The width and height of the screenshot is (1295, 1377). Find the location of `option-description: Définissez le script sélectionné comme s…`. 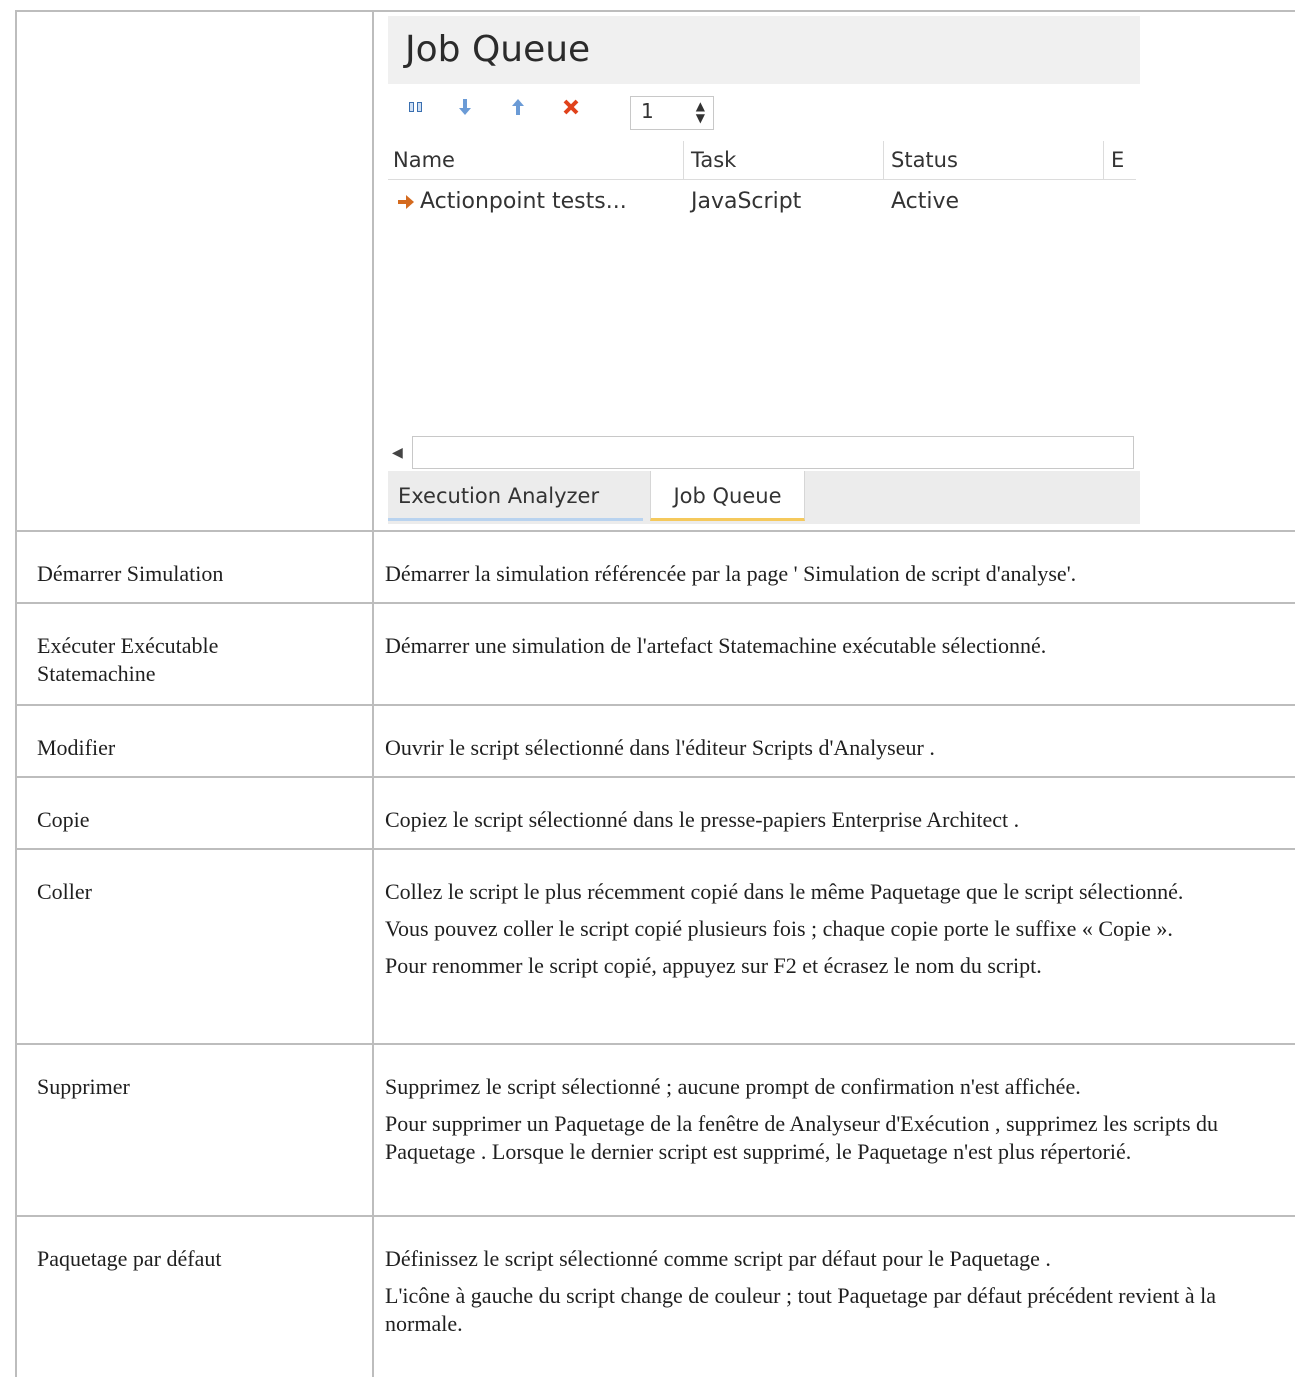

option-description: Définissez le script sélectionné comme s… is located at coordinates (830, 1296).